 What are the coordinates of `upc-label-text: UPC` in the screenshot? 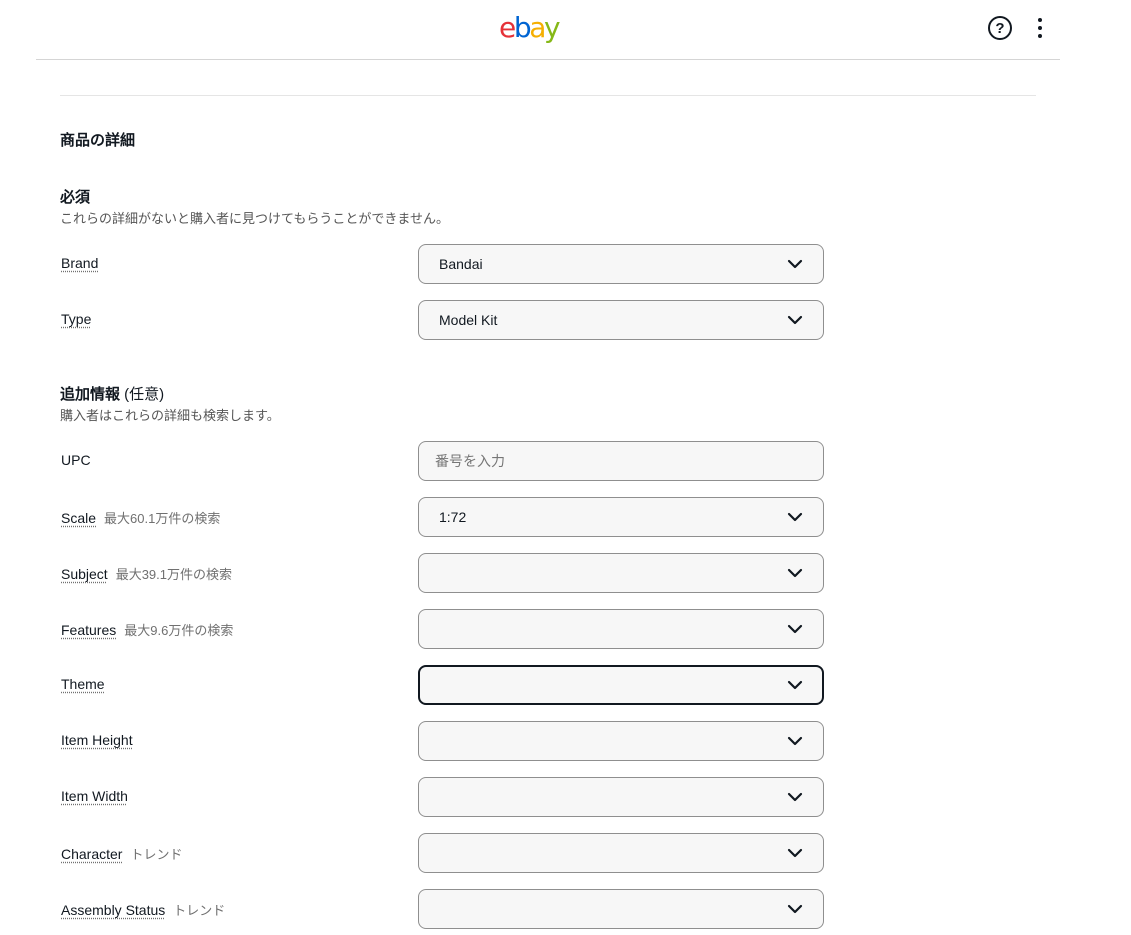 It's located at (76, 460).